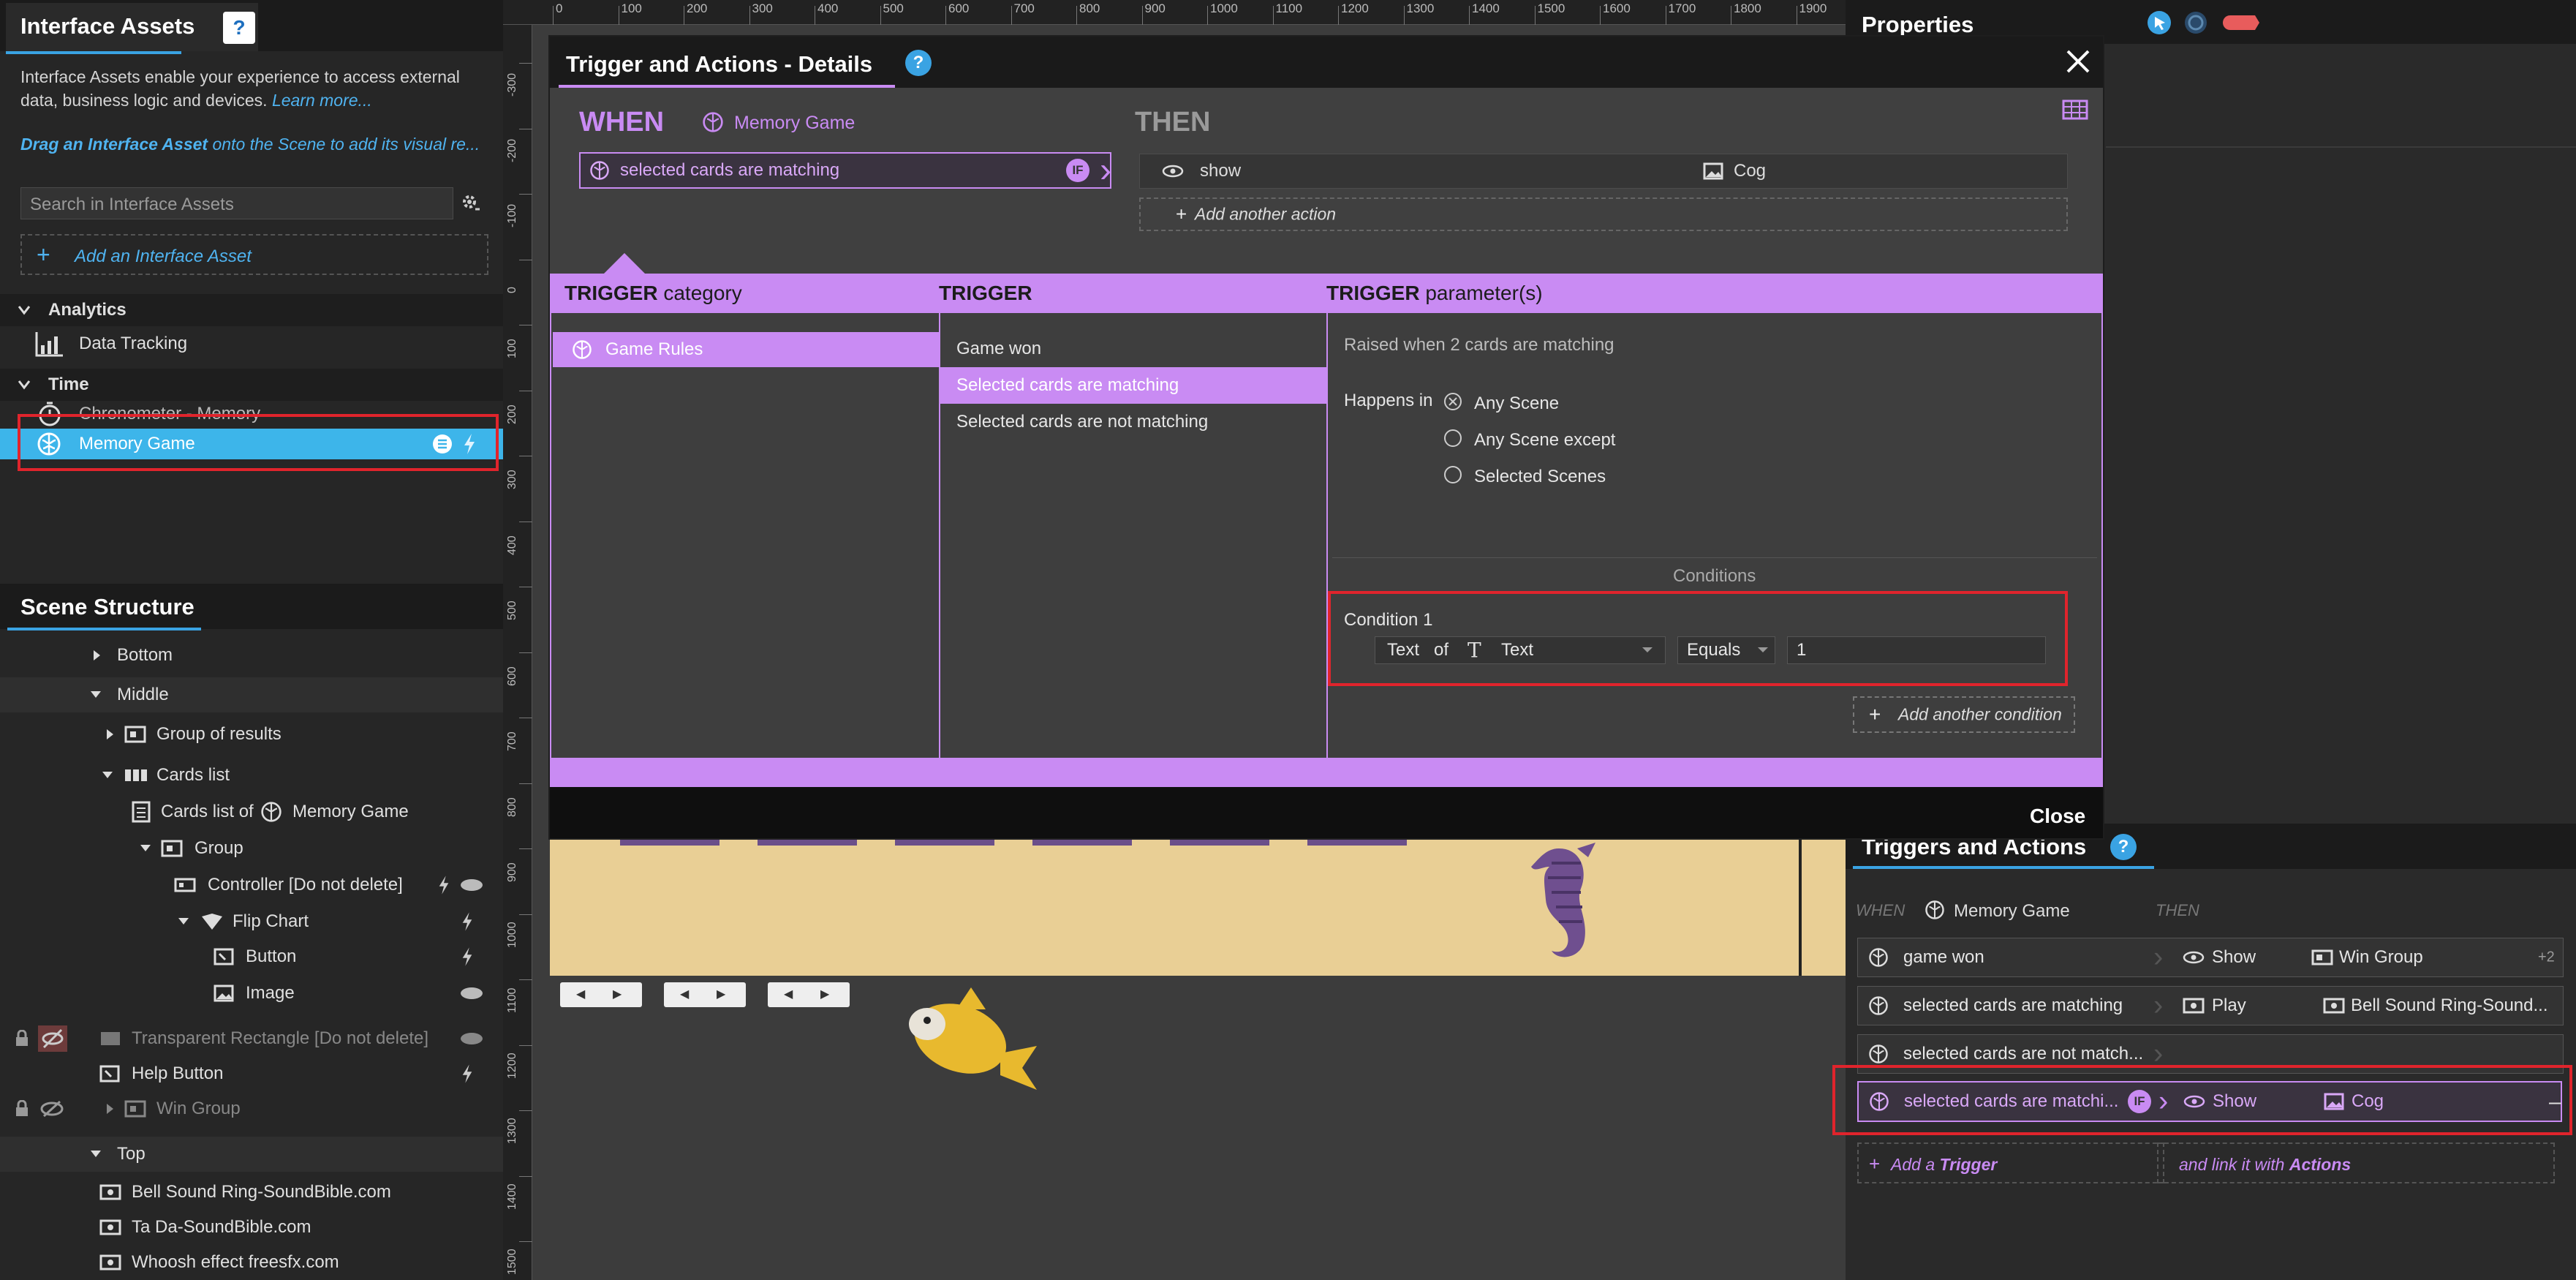 The width and height of the screenshot is (2576, 1280). Describe the element at coordinates (1603, 171) in the screenshot. I see `action-row: show Cog` at that location.